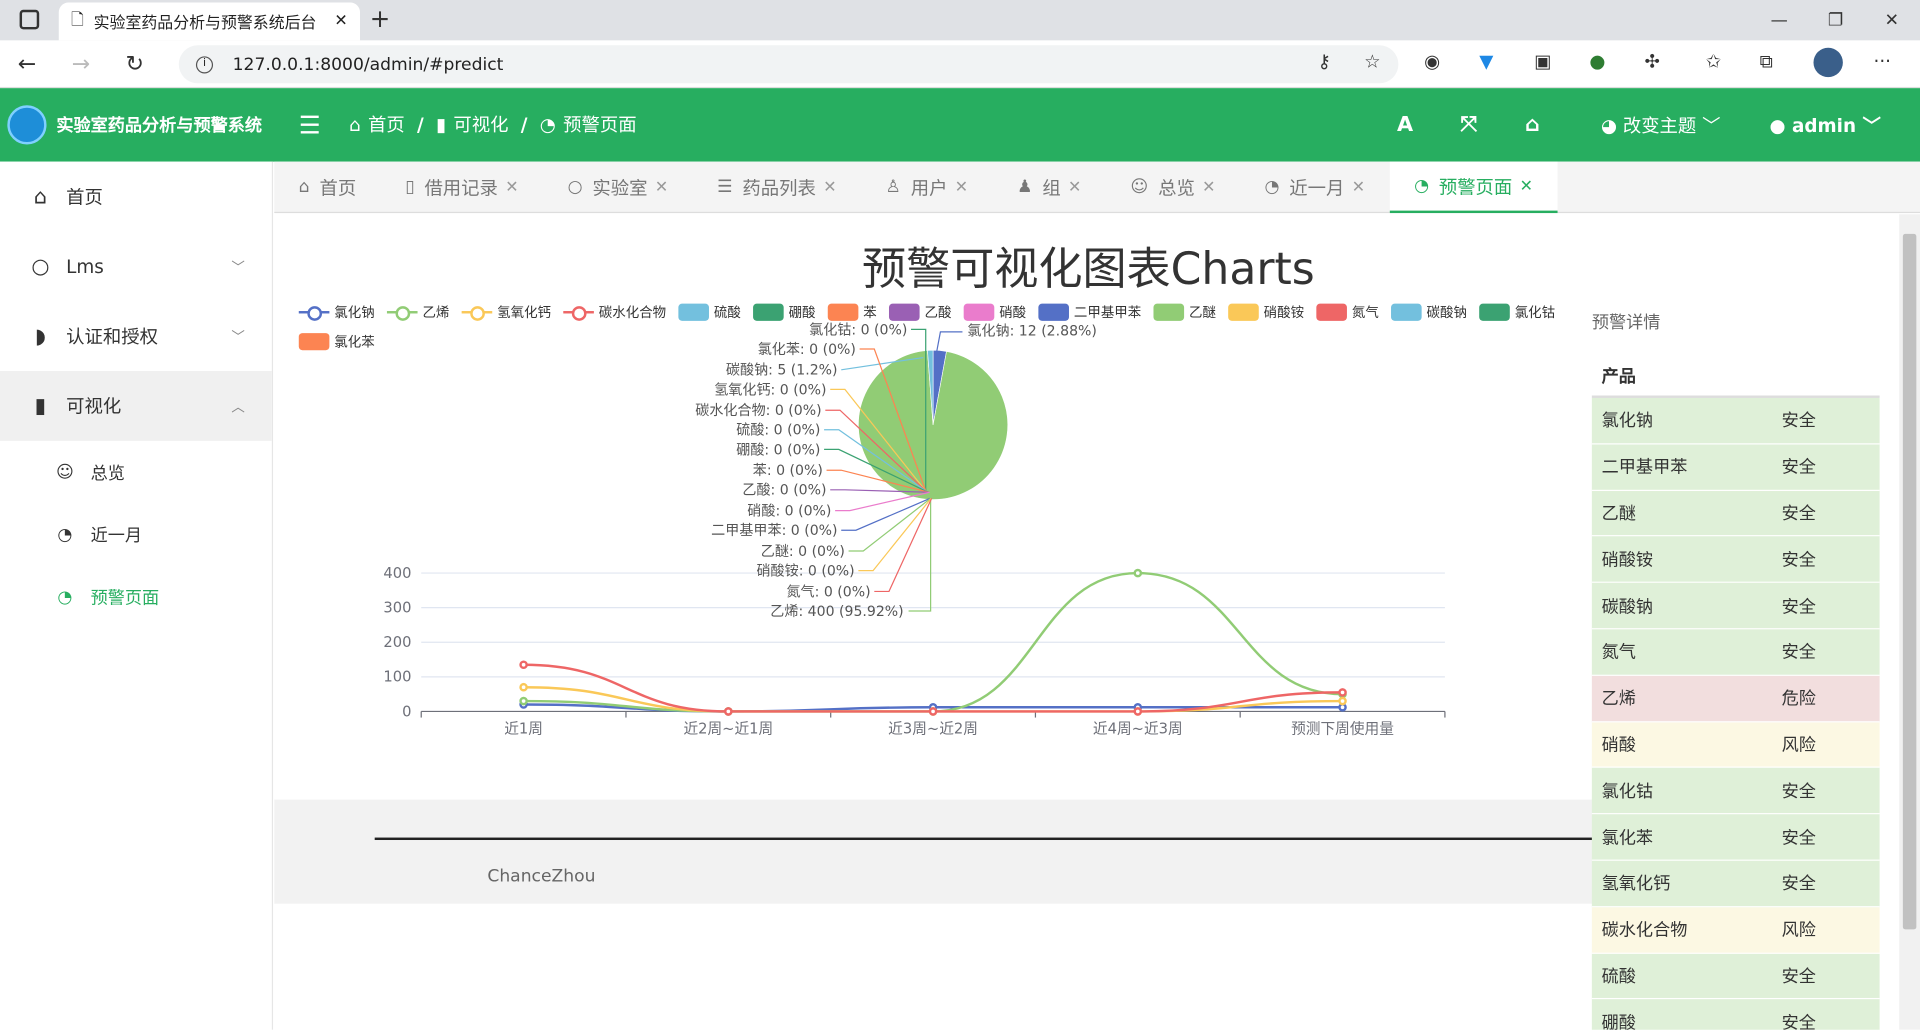 This screenshot has height=1030, width=1920. I want to click on sidebar-item-lms: ○ Lms ﹀, so click(136, 266).